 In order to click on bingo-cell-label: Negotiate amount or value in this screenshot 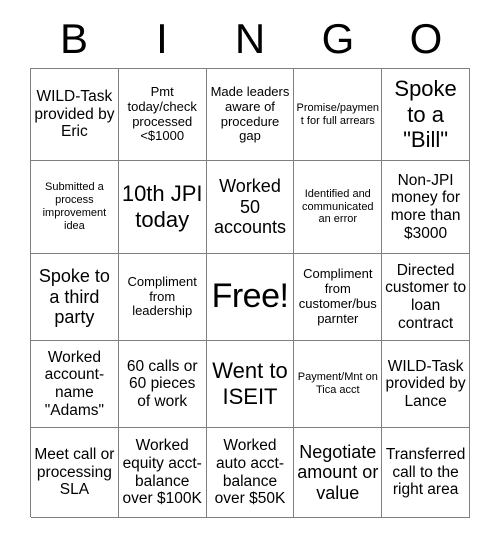, I will do `click(338, 472)`.